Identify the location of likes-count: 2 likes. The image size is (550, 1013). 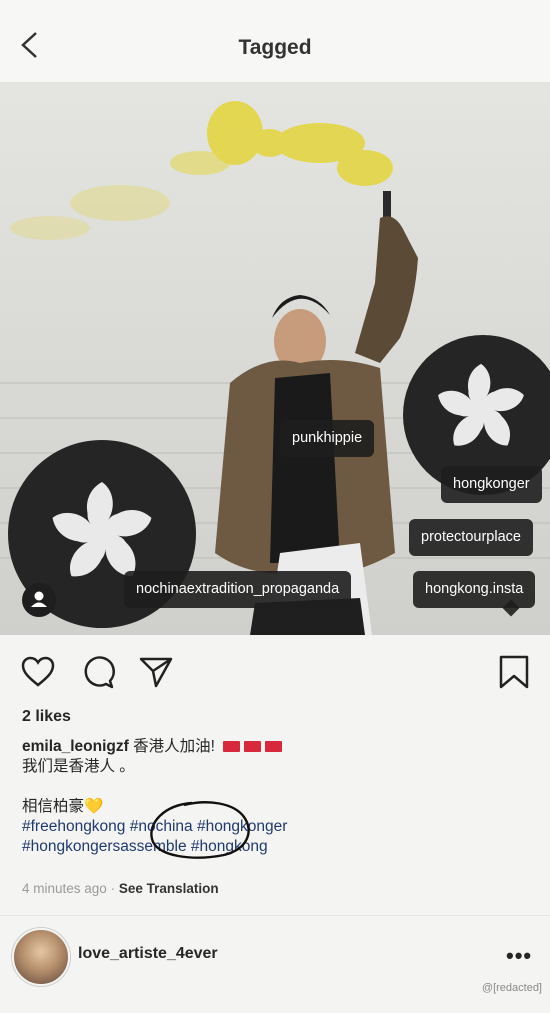
(46, 717).